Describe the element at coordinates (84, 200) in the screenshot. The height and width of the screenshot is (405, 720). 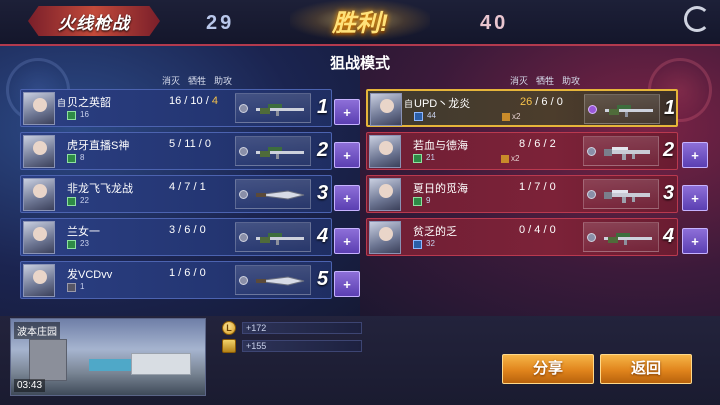
I see `player-level: 22` at that location.